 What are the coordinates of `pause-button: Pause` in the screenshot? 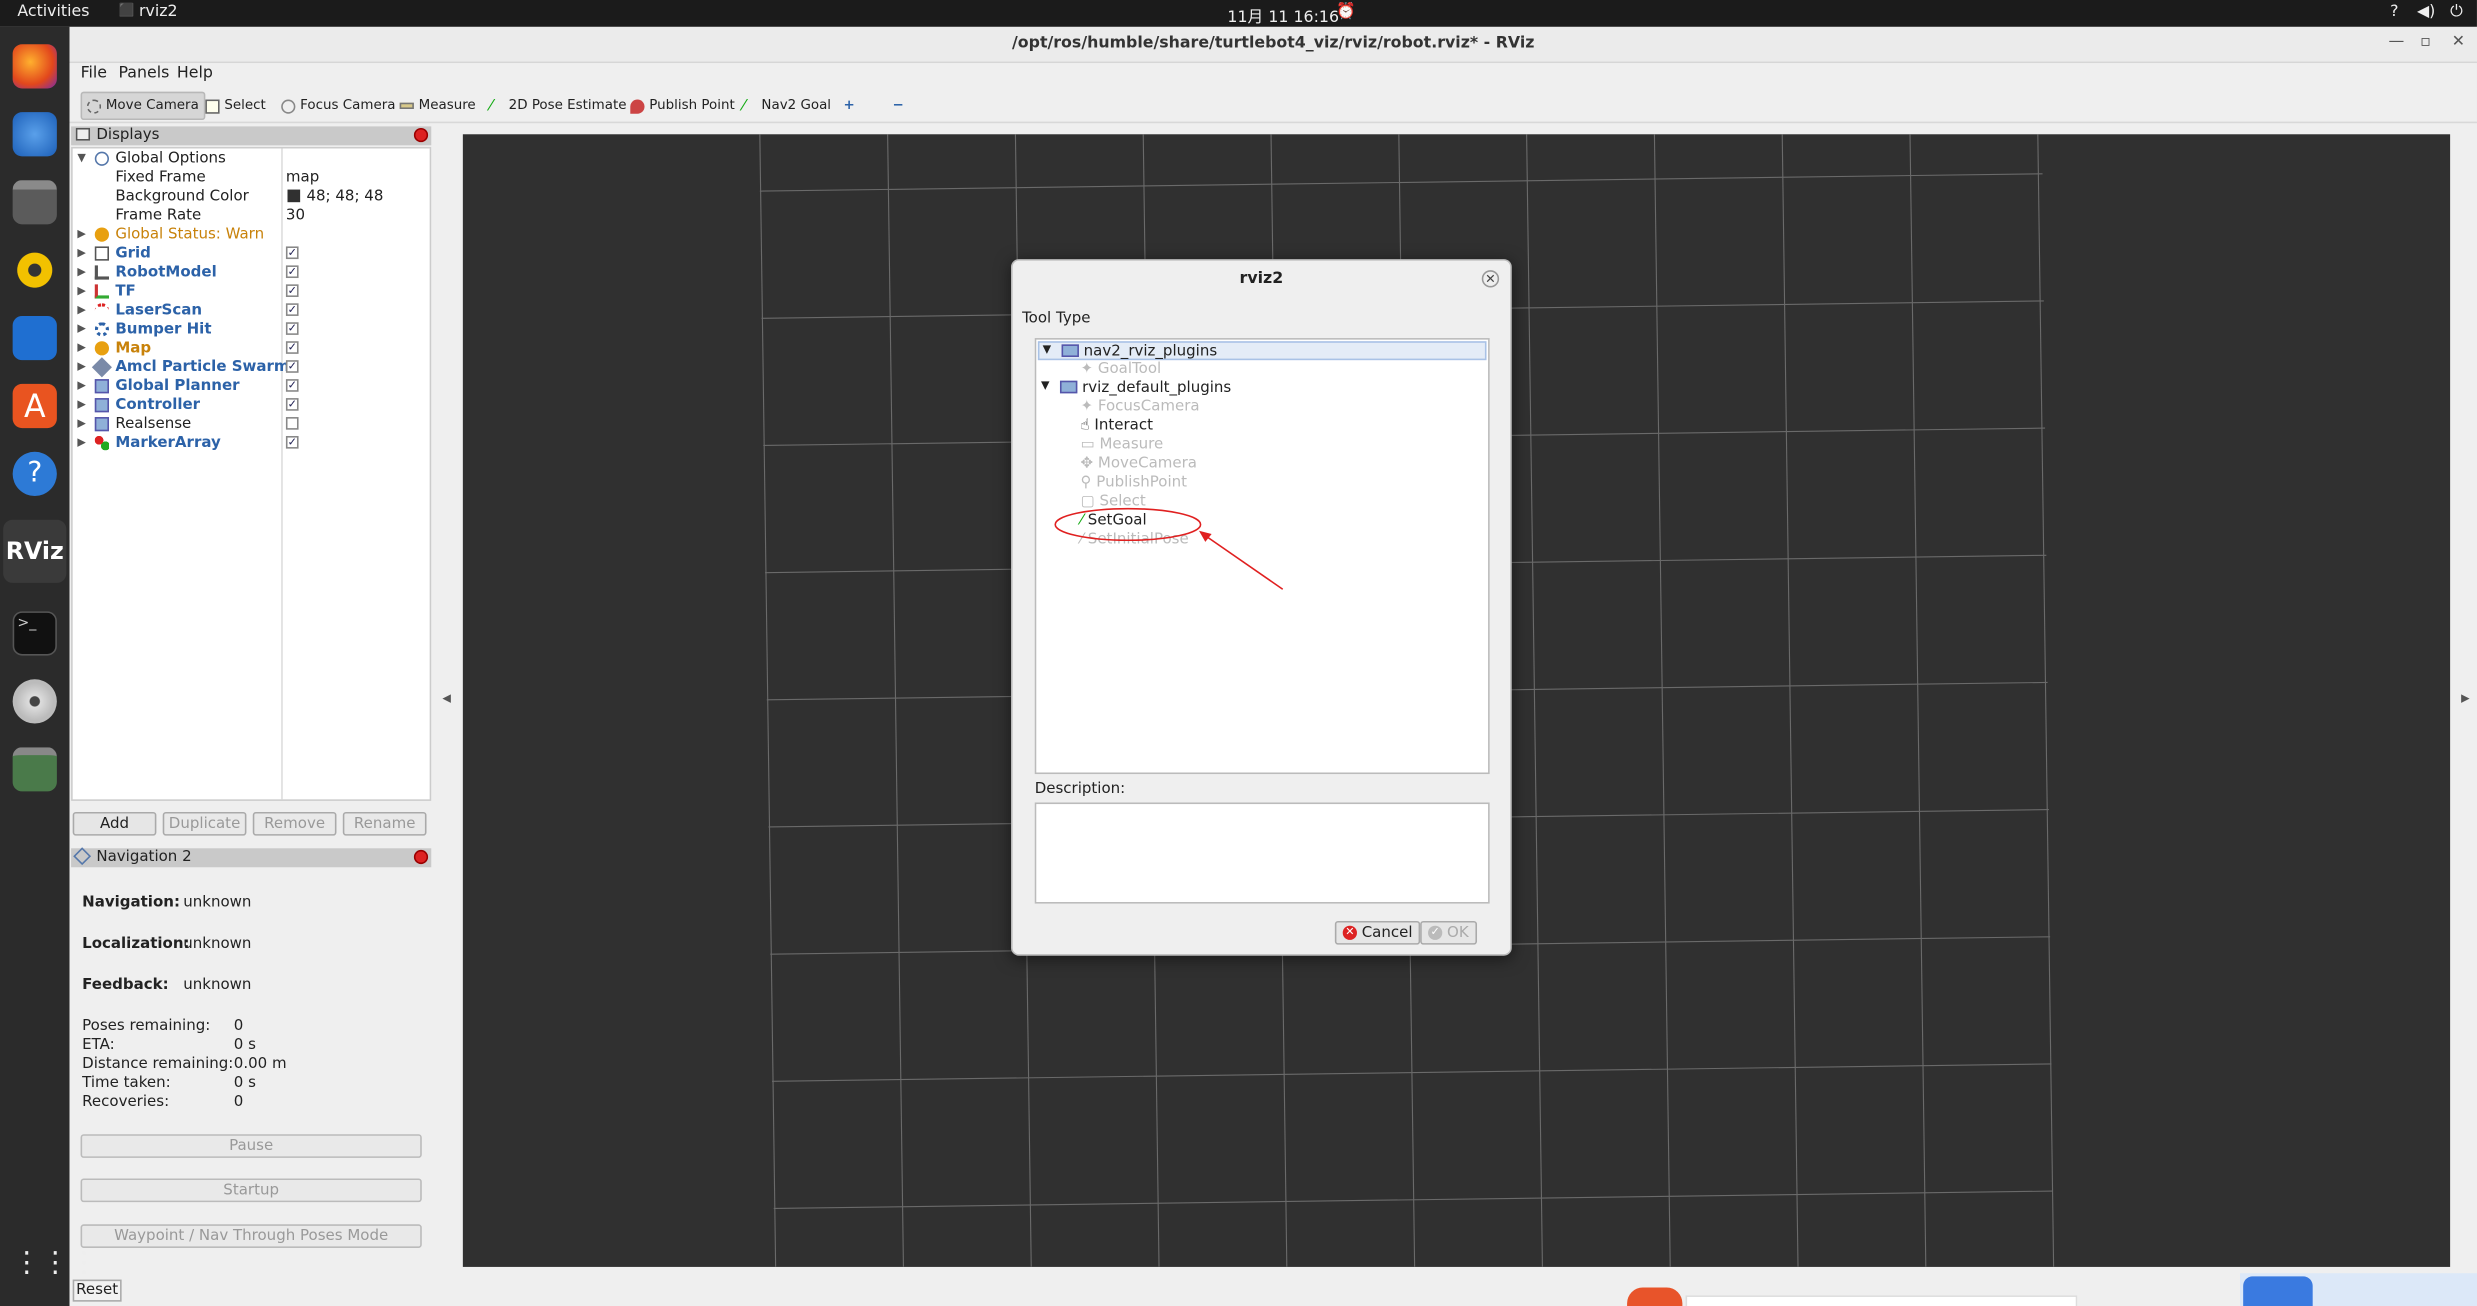 It's located at (251, 1146).